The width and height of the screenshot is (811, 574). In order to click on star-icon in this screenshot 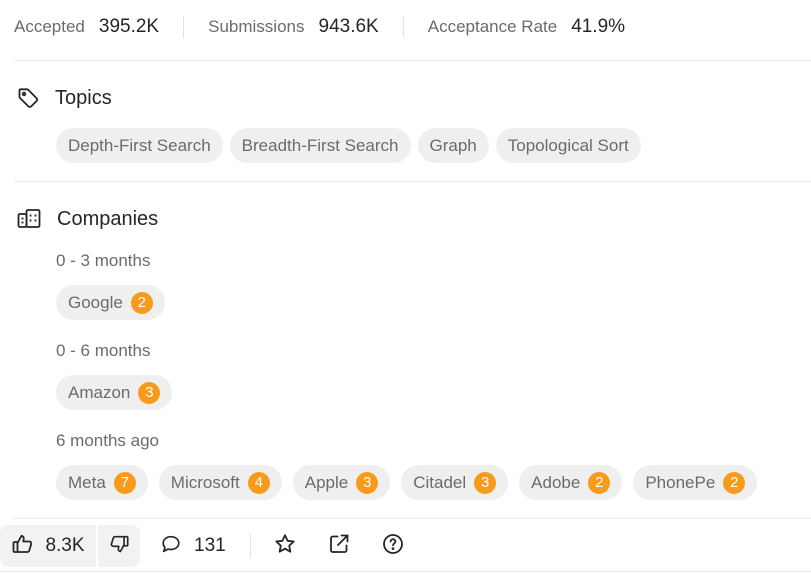, I will do `click(285, 546)`.